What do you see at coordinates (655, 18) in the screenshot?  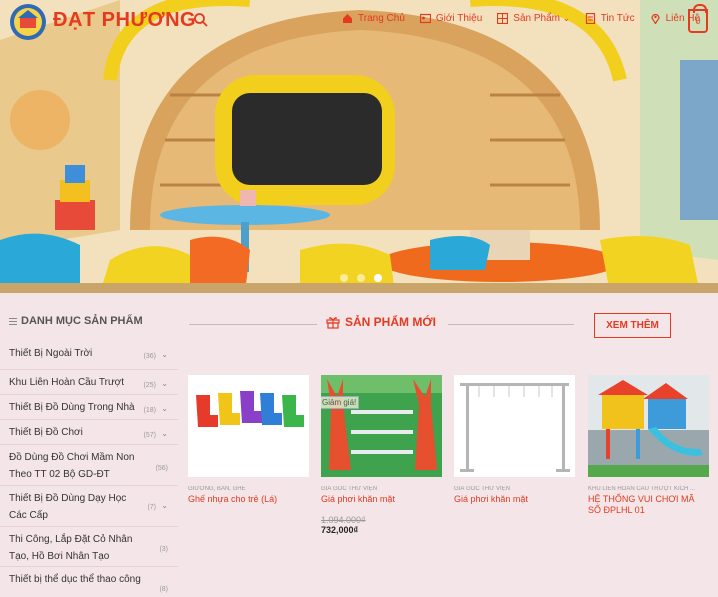 I see `map-pin-icon` at bounding box center [655, 18].